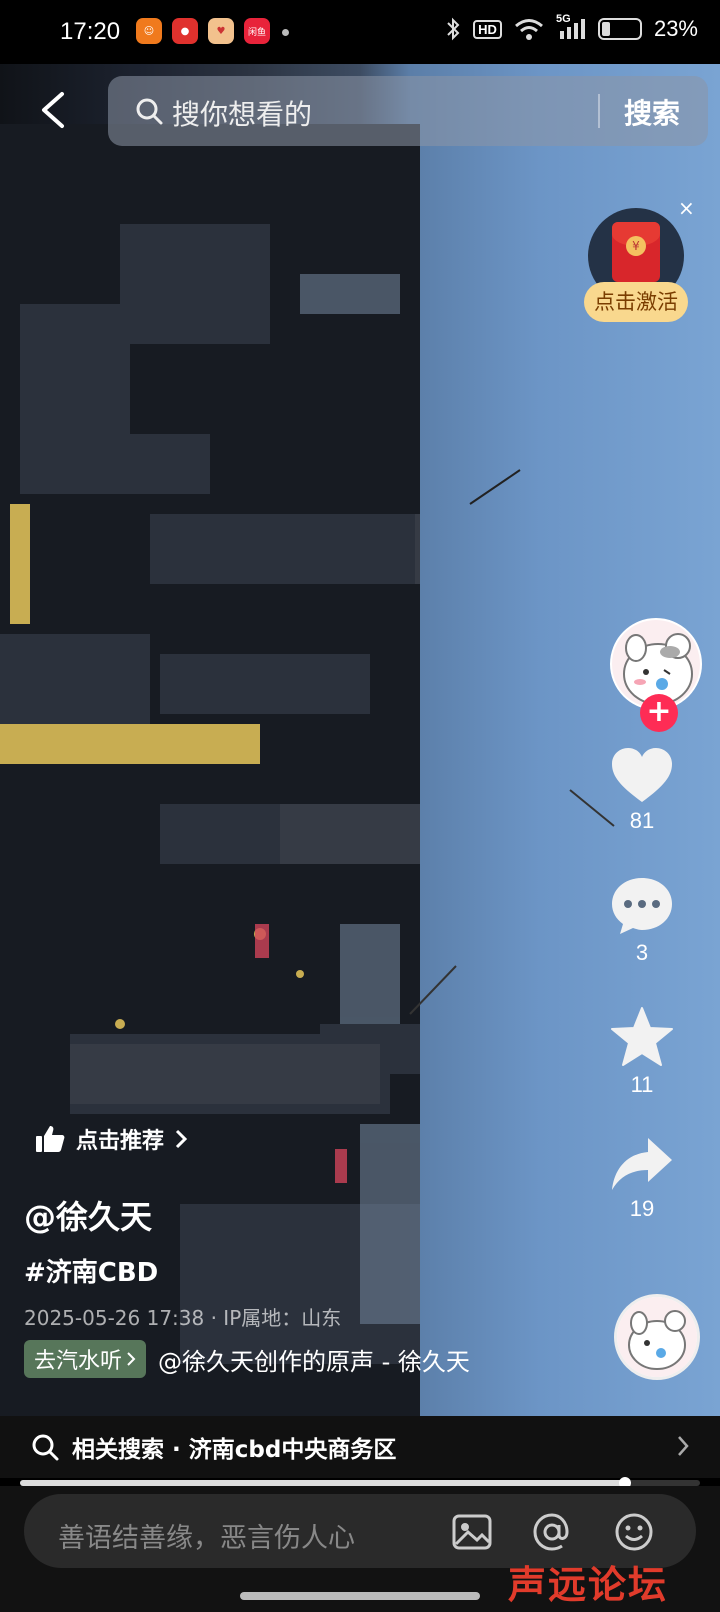  I want to click on related-search-text: 相关搜索 · 济南cbd中央商务区, so click(234, 1450).